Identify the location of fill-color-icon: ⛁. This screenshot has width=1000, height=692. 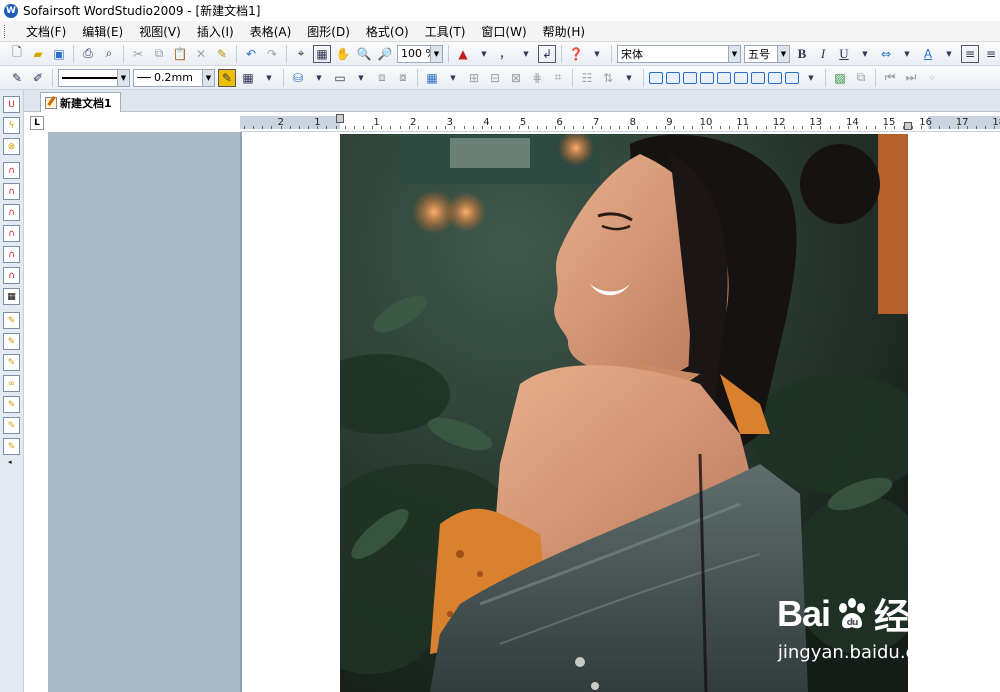
(298, 78).